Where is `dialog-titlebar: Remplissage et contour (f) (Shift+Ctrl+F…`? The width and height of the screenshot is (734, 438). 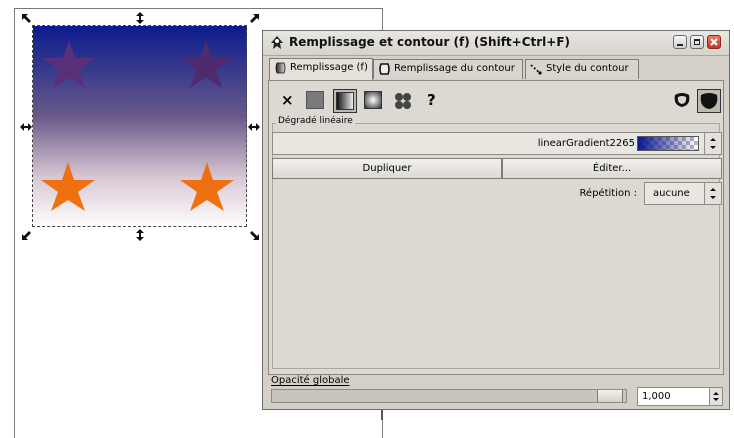 dialog-titlebar: Remplissage et contour (f) (Shift+Ctrl+F… is located at coordinates (496, 43).